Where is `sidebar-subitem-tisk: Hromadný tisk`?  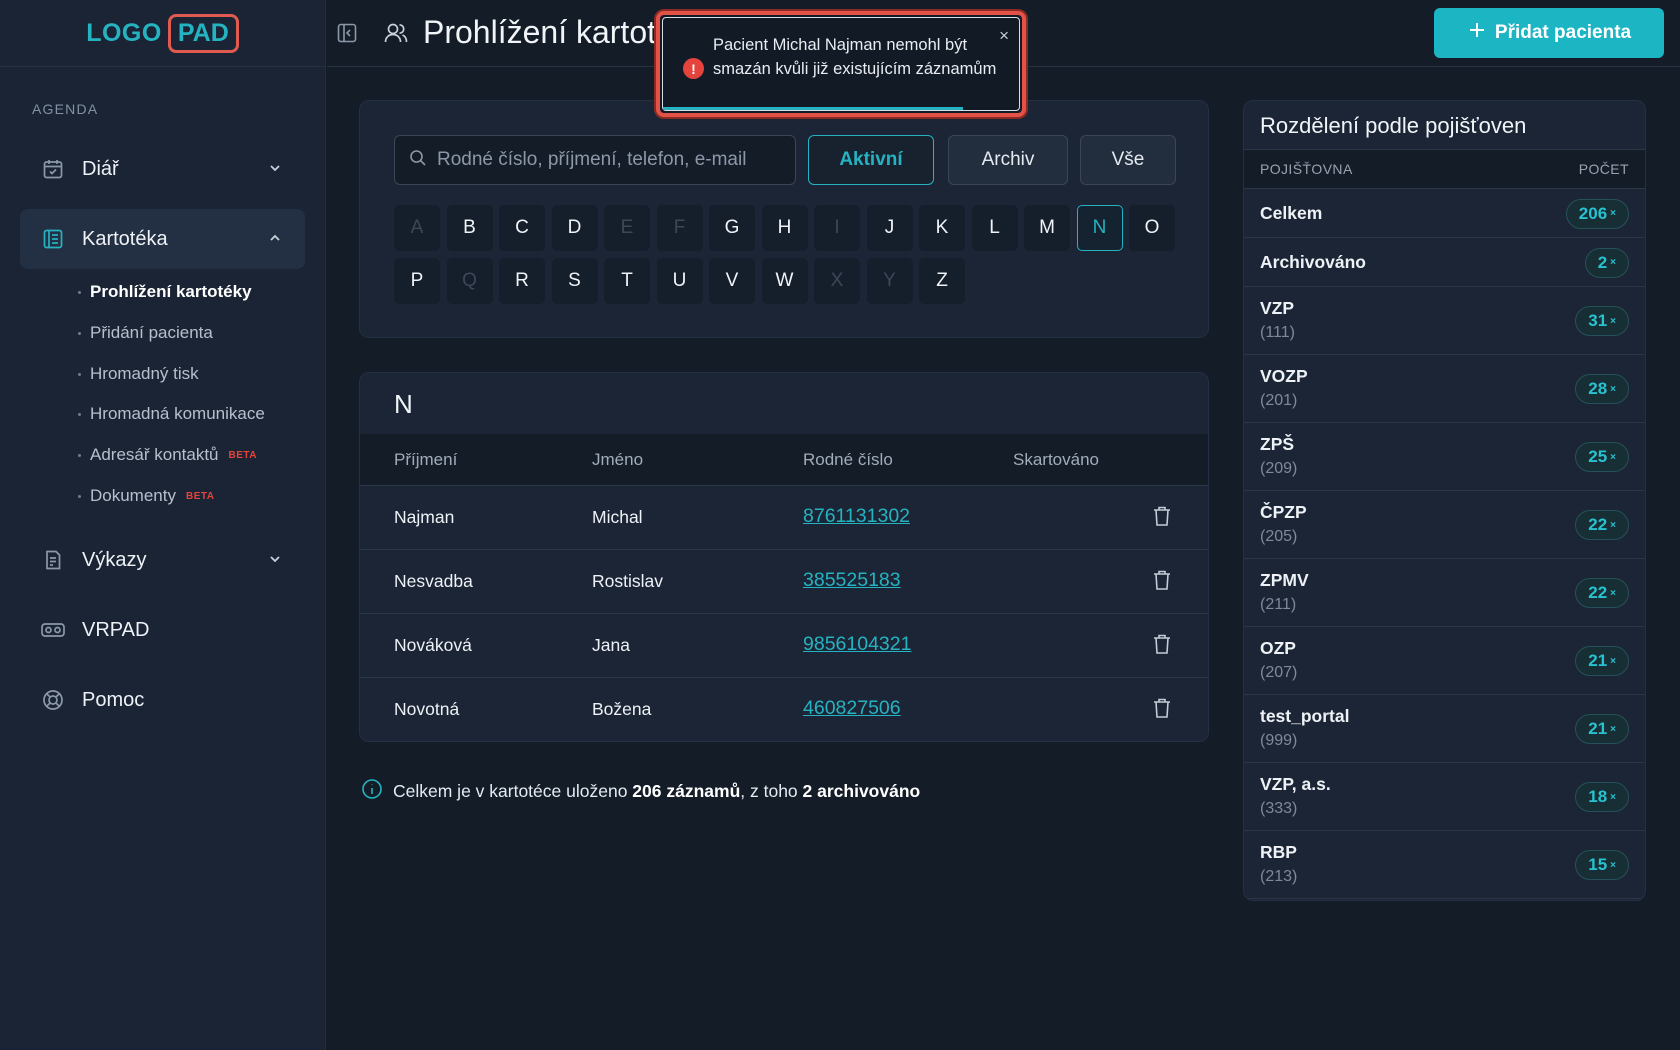
sidebar-subitem-tisk: Hromadný tisk is located at coordinates (138, 374).